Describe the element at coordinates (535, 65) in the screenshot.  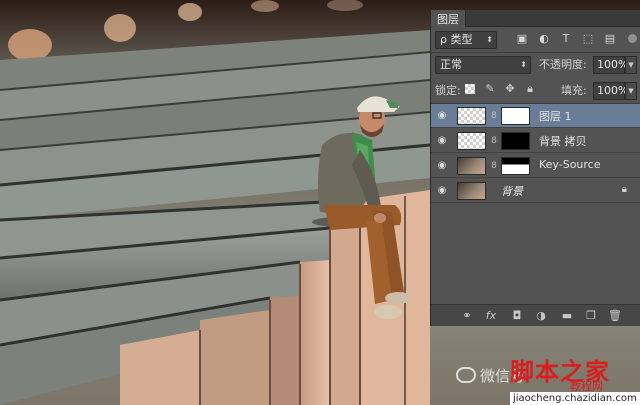
I see `blend-row: 正常 ⬍ 不透明度: 100% ▼` at that location.